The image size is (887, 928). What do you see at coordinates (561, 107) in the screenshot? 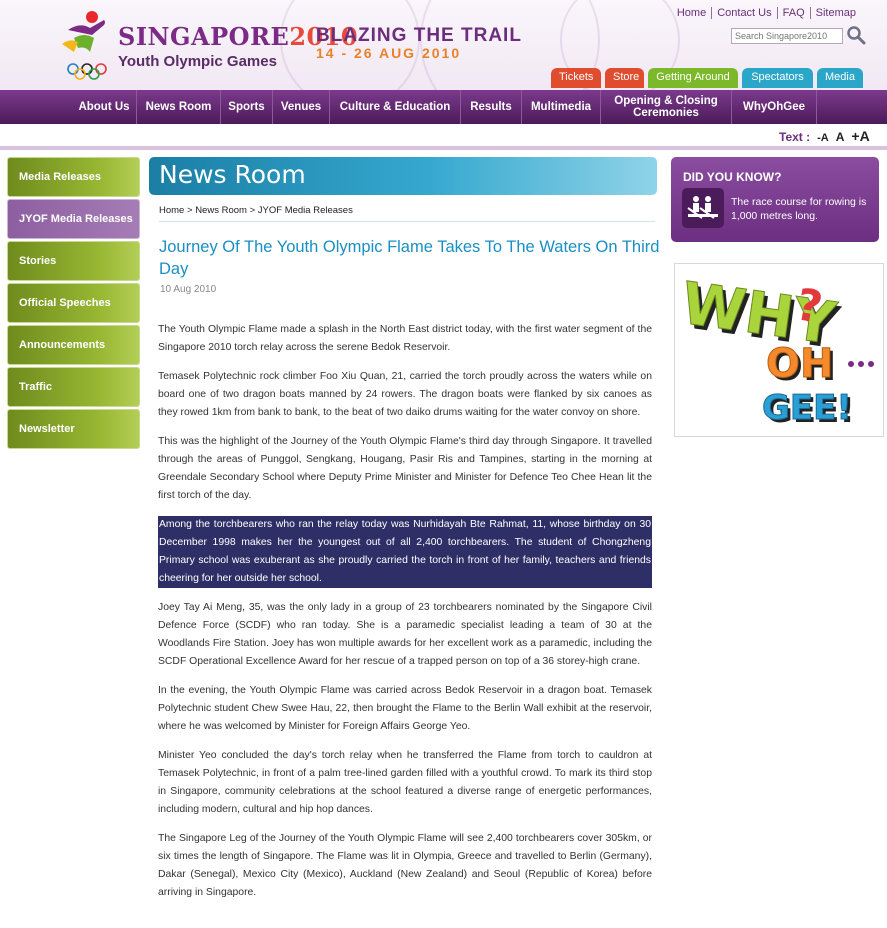
I see `nav-multimedia: Multimedia` at bounding box center [561, 107].